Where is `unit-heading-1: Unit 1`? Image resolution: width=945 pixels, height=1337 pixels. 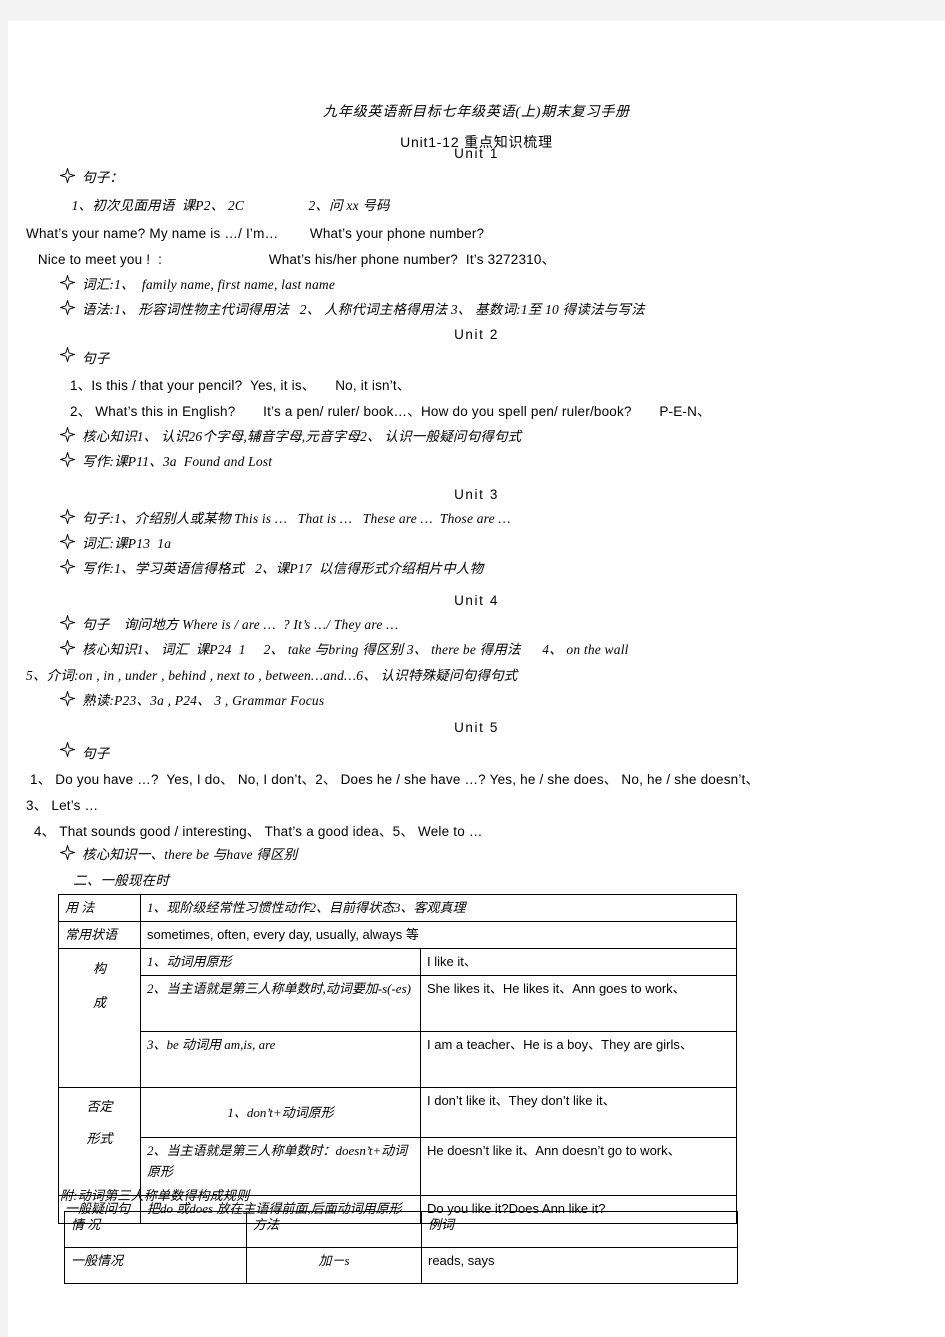
unit-heading-1: Unit 1 is located at coordinates (476, 153).